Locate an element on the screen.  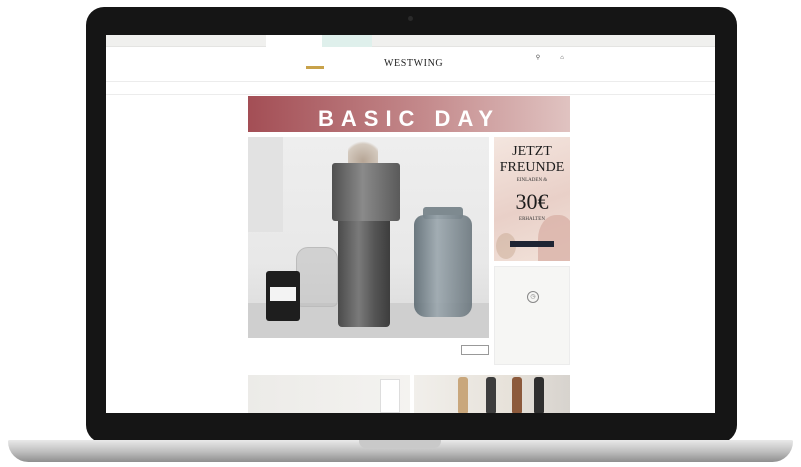
main-nav is located at coordinates (410, 89).